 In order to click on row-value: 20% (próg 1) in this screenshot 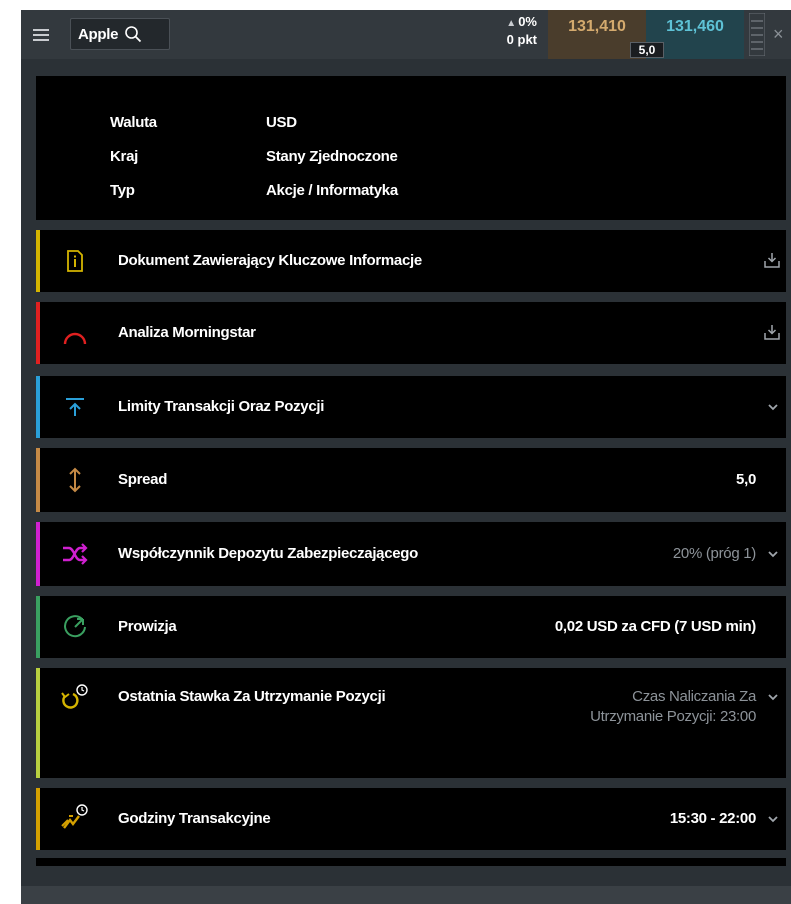, I will do `click(714, 553)`.